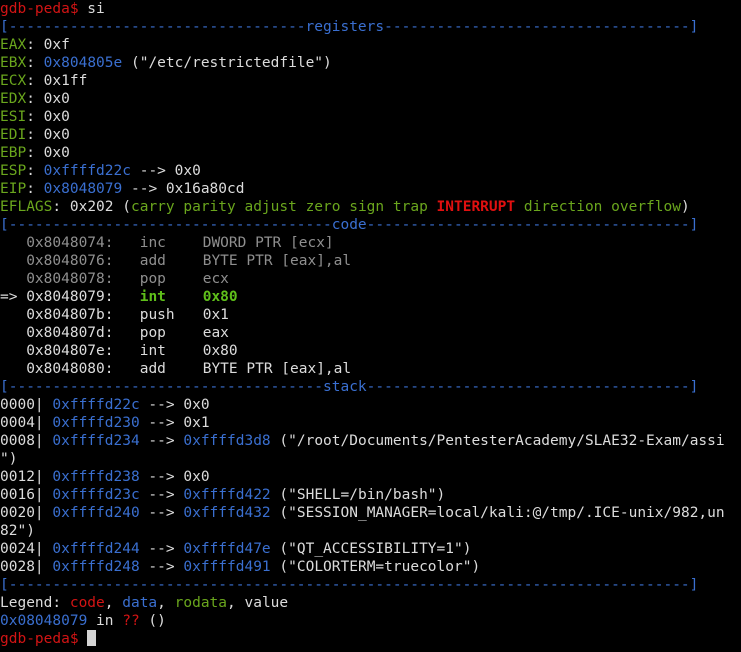 Image resolution: width=741 pixels, height=652 pixels. What do you see at coordinates (370, 423) in the screenshot?
I see `stack-row: 0004| 0xffffd230 --> 0x1` at bounding box center [370, 423].